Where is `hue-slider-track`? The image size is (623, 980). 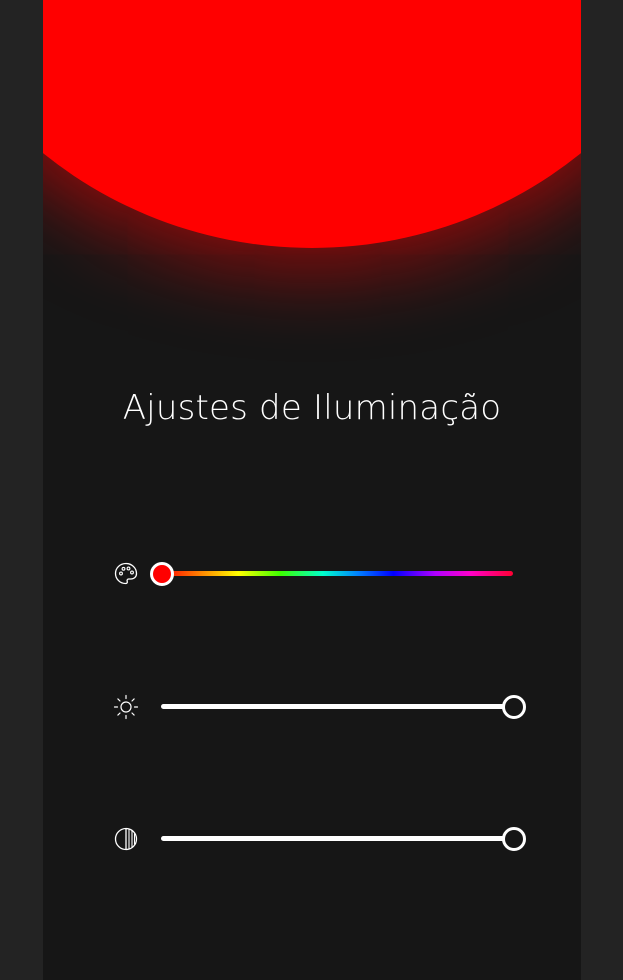
hue-slider-track is located at coordinates (337, 573).